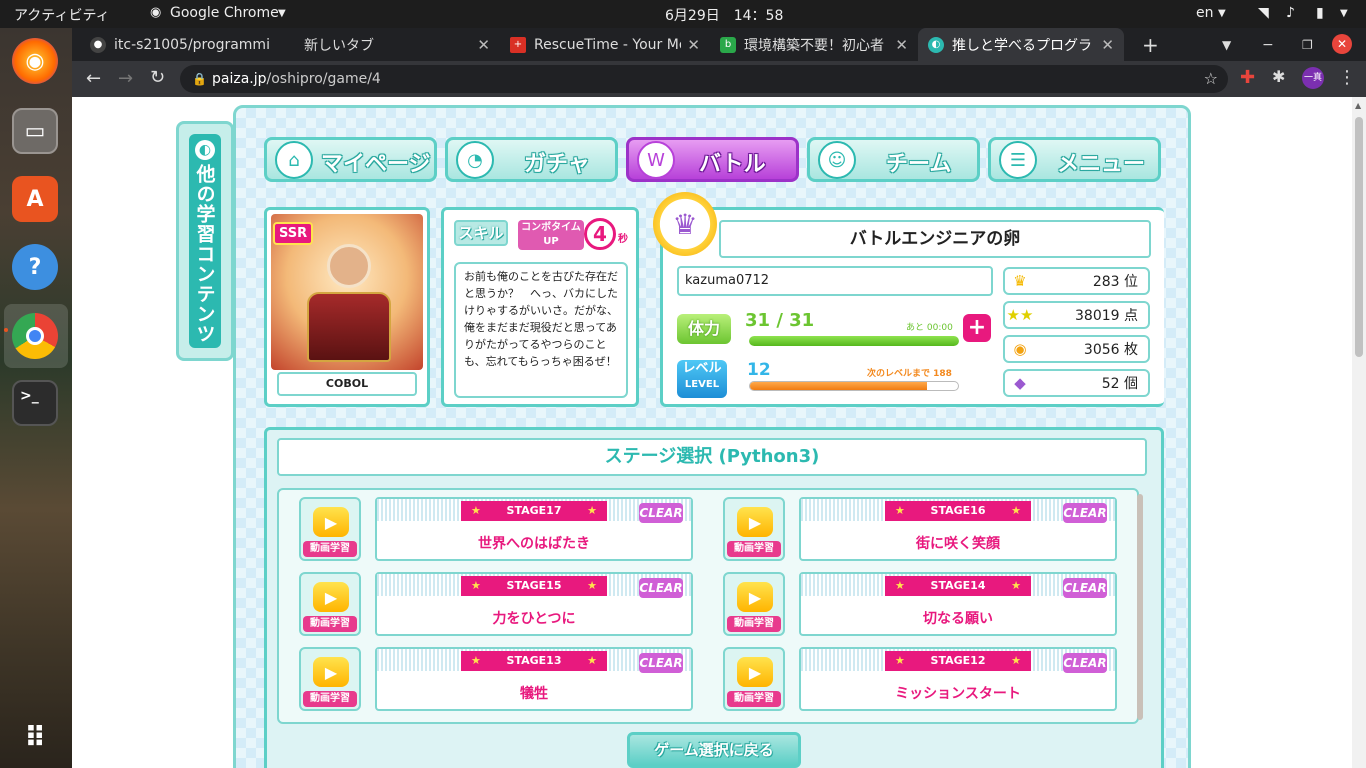 Image resolution: width=1366 pixels, height=768 pixels. I want to click on stage-button: STAGE14 CLEAR 切なる願い, so click(958, 604).